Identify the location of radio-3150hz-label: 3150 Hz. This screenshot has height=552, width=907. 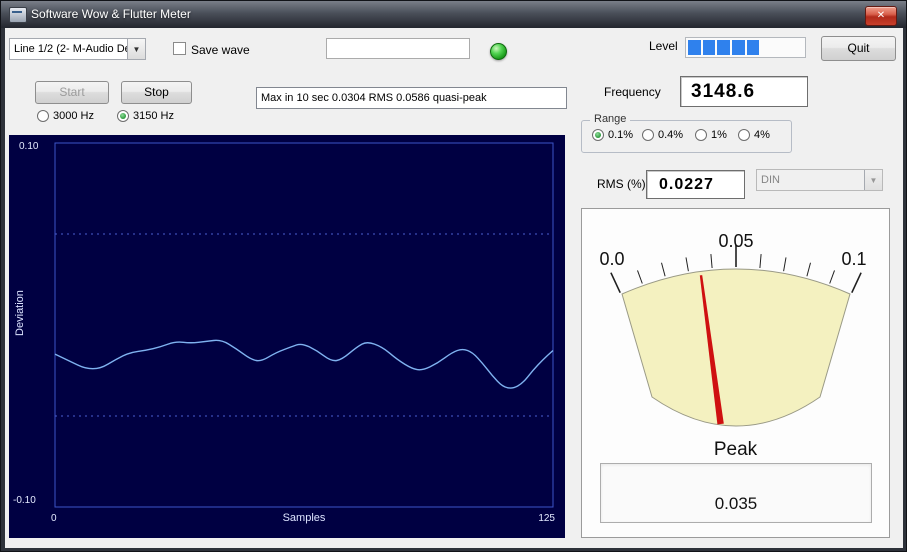
(153, 116).